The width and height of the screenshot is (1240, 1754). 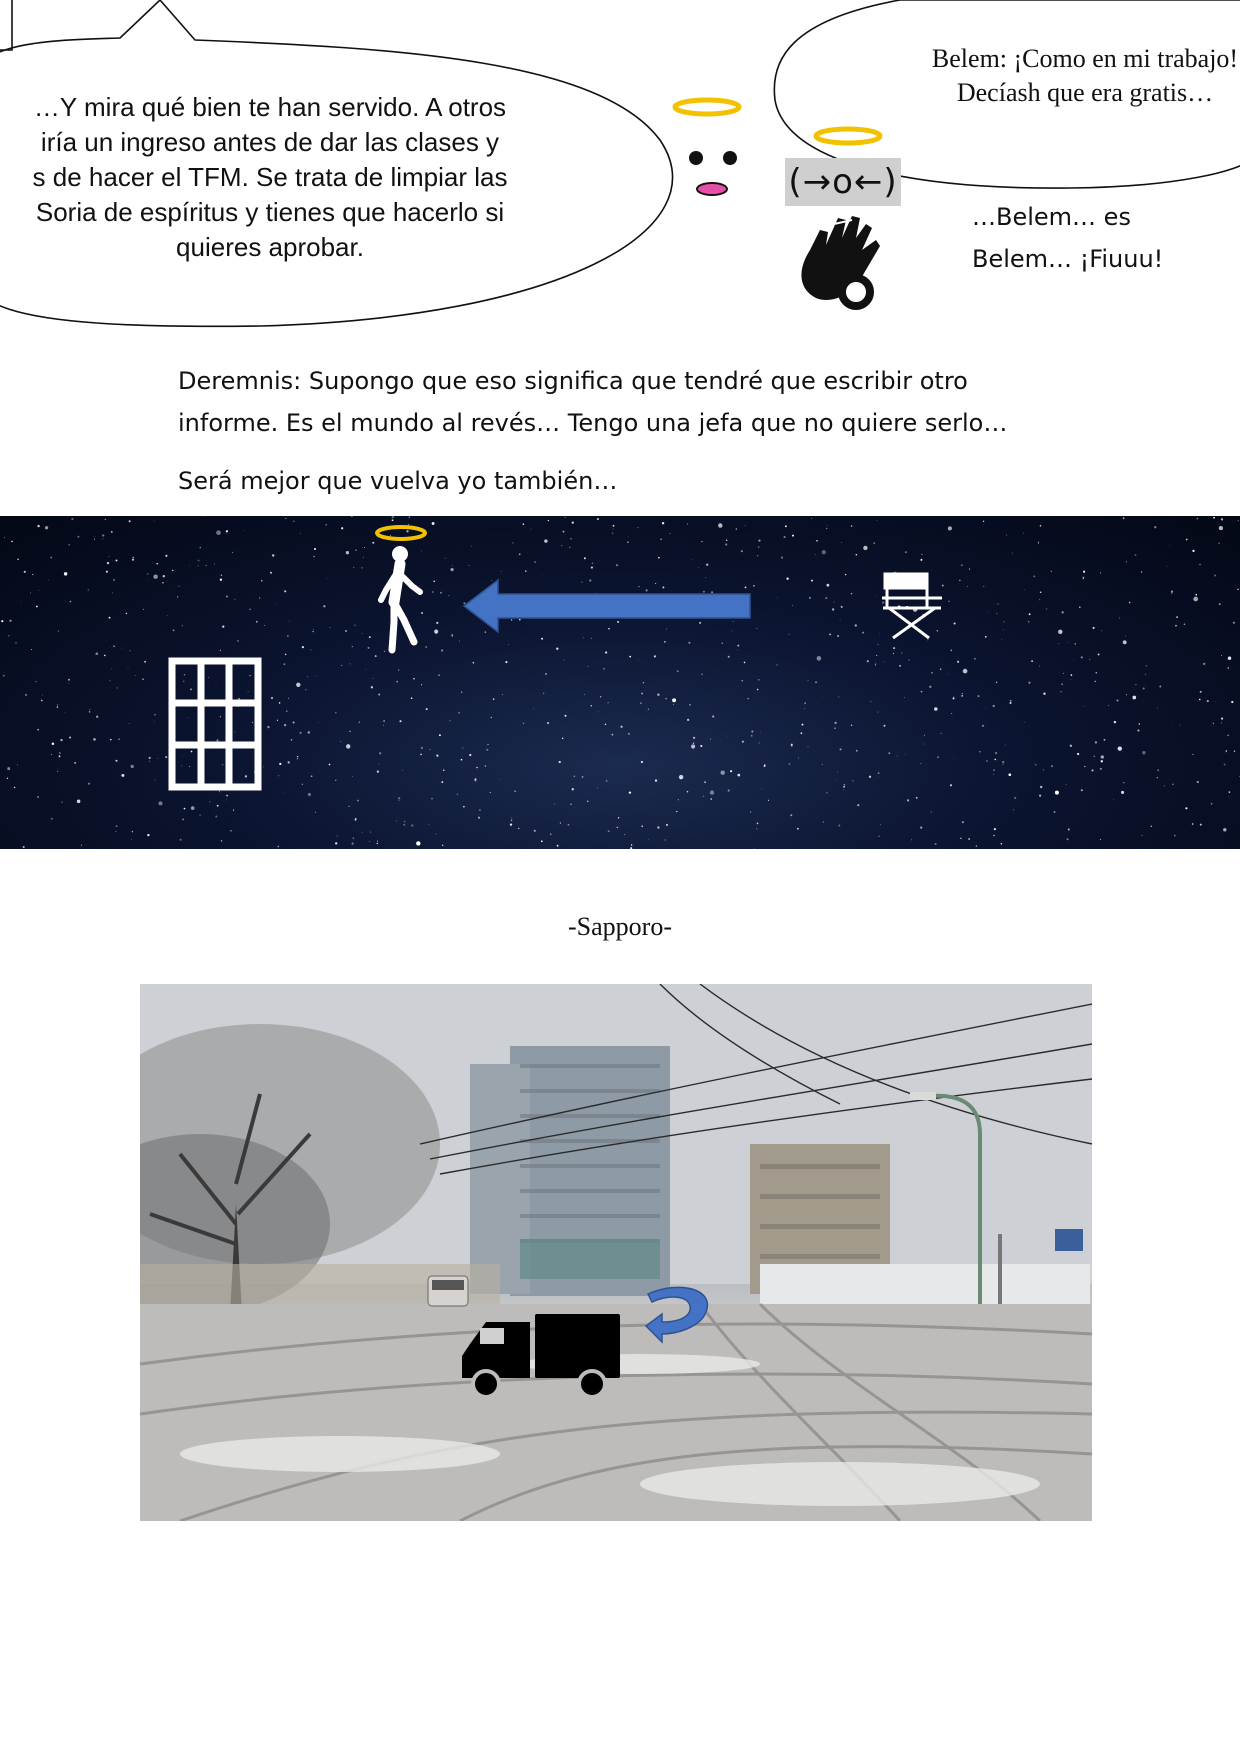 I want to click on character-face, so click(x=707, y=146).